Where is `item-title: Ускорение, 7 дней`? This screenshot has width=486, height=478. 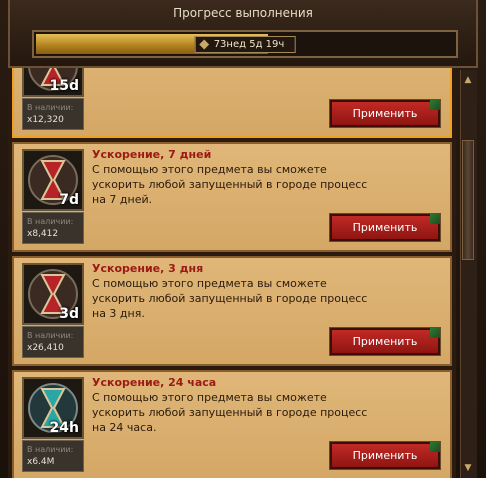
item-title: Ускорение, 7 дней is located at coordinates (152, 154).